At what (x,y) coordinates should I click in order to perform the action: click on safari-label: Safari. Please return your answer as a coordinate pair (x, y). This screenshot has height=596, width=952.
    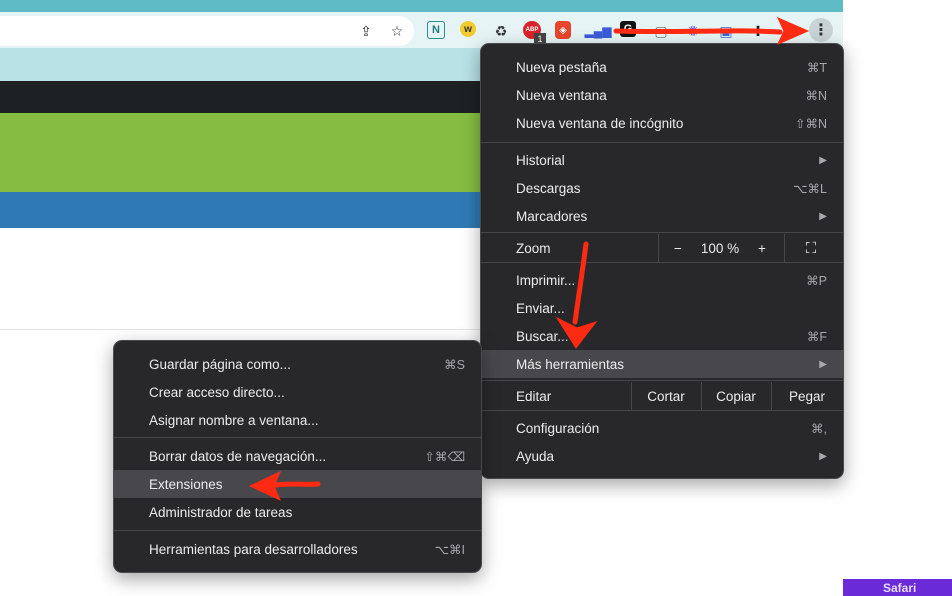
    Looking at the image, I should click on (900, 587).